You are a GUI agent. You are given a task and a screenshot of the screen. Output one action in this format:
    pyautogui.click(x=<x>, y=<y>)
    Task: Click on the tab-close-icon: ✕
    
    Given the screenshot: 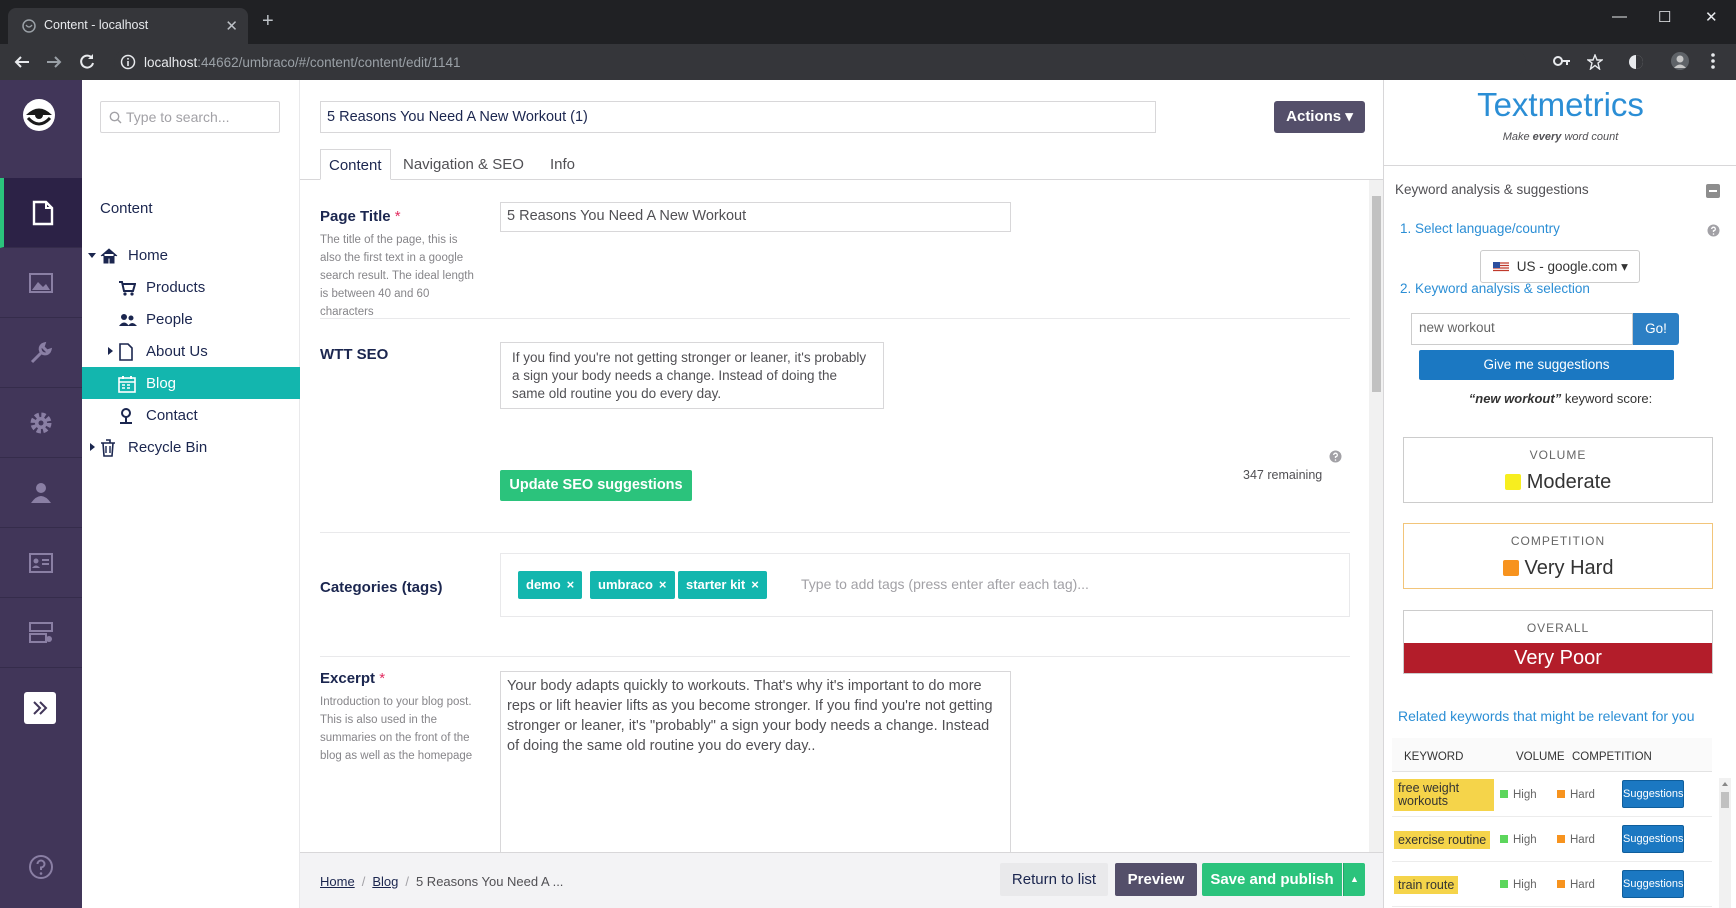 What is the action you would take?
    pyautogui.click(x=231, y=26)
    